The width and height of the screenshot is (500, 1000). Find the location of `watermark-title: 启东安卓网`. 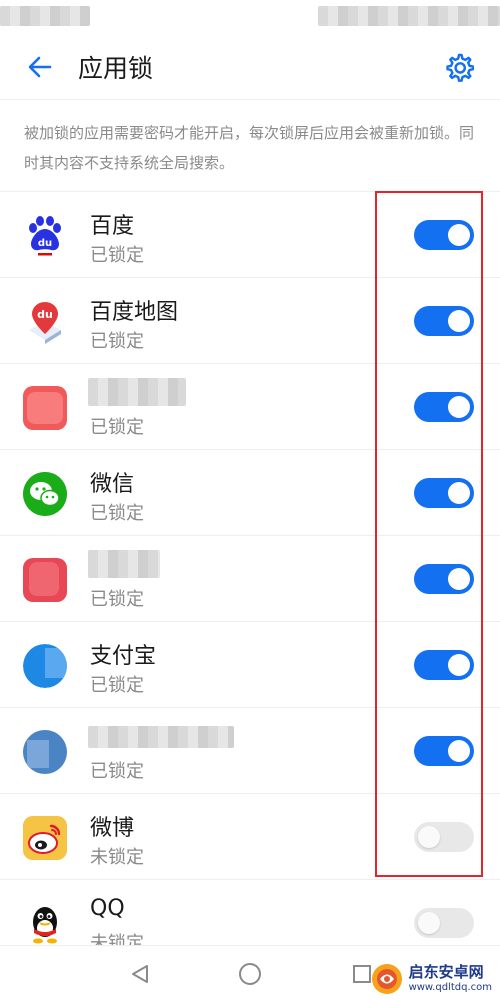

watermark-title: 启东安卓网 is located at coordinates (446, 972).